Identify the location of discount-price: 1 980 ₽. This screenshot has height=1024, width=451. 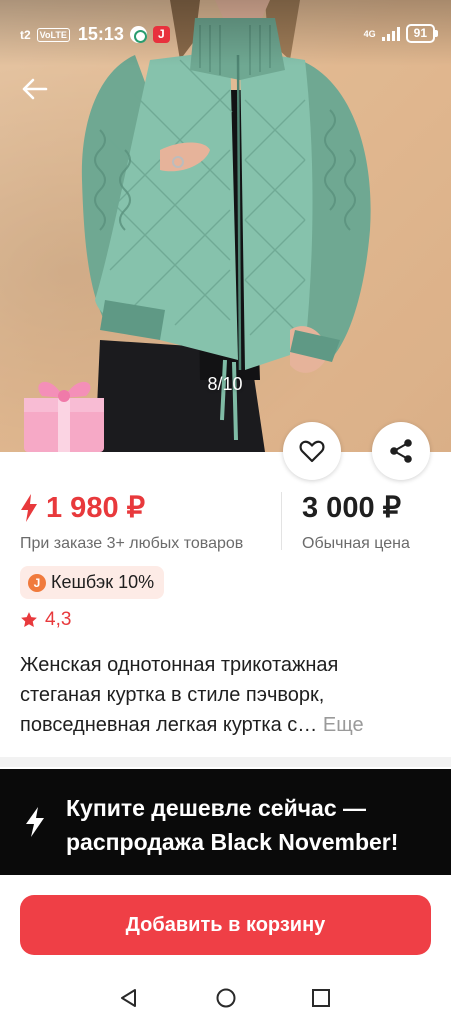
(131, 507).